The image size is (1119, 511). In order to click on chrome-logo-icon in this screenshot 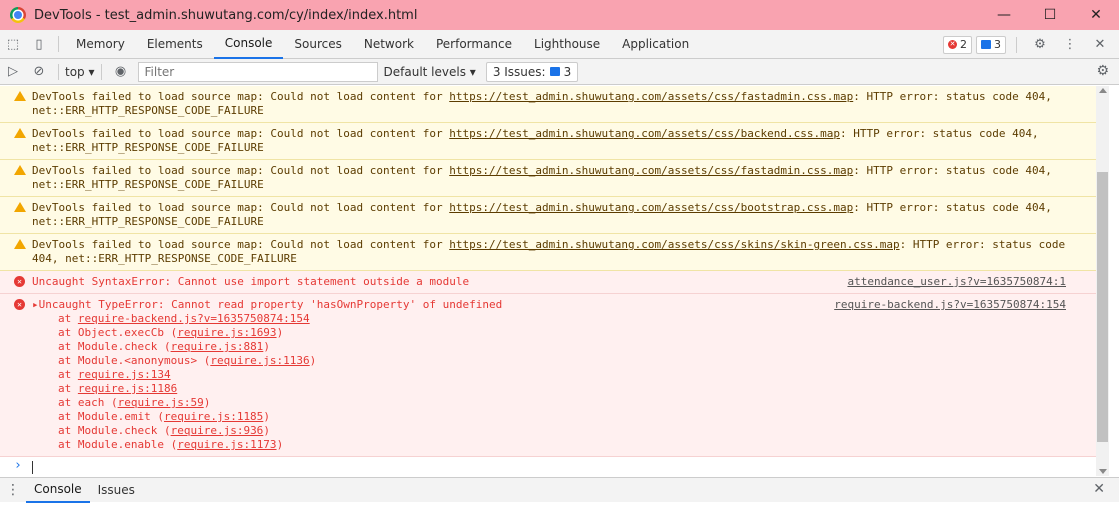, I will do `click(18, 15)`.